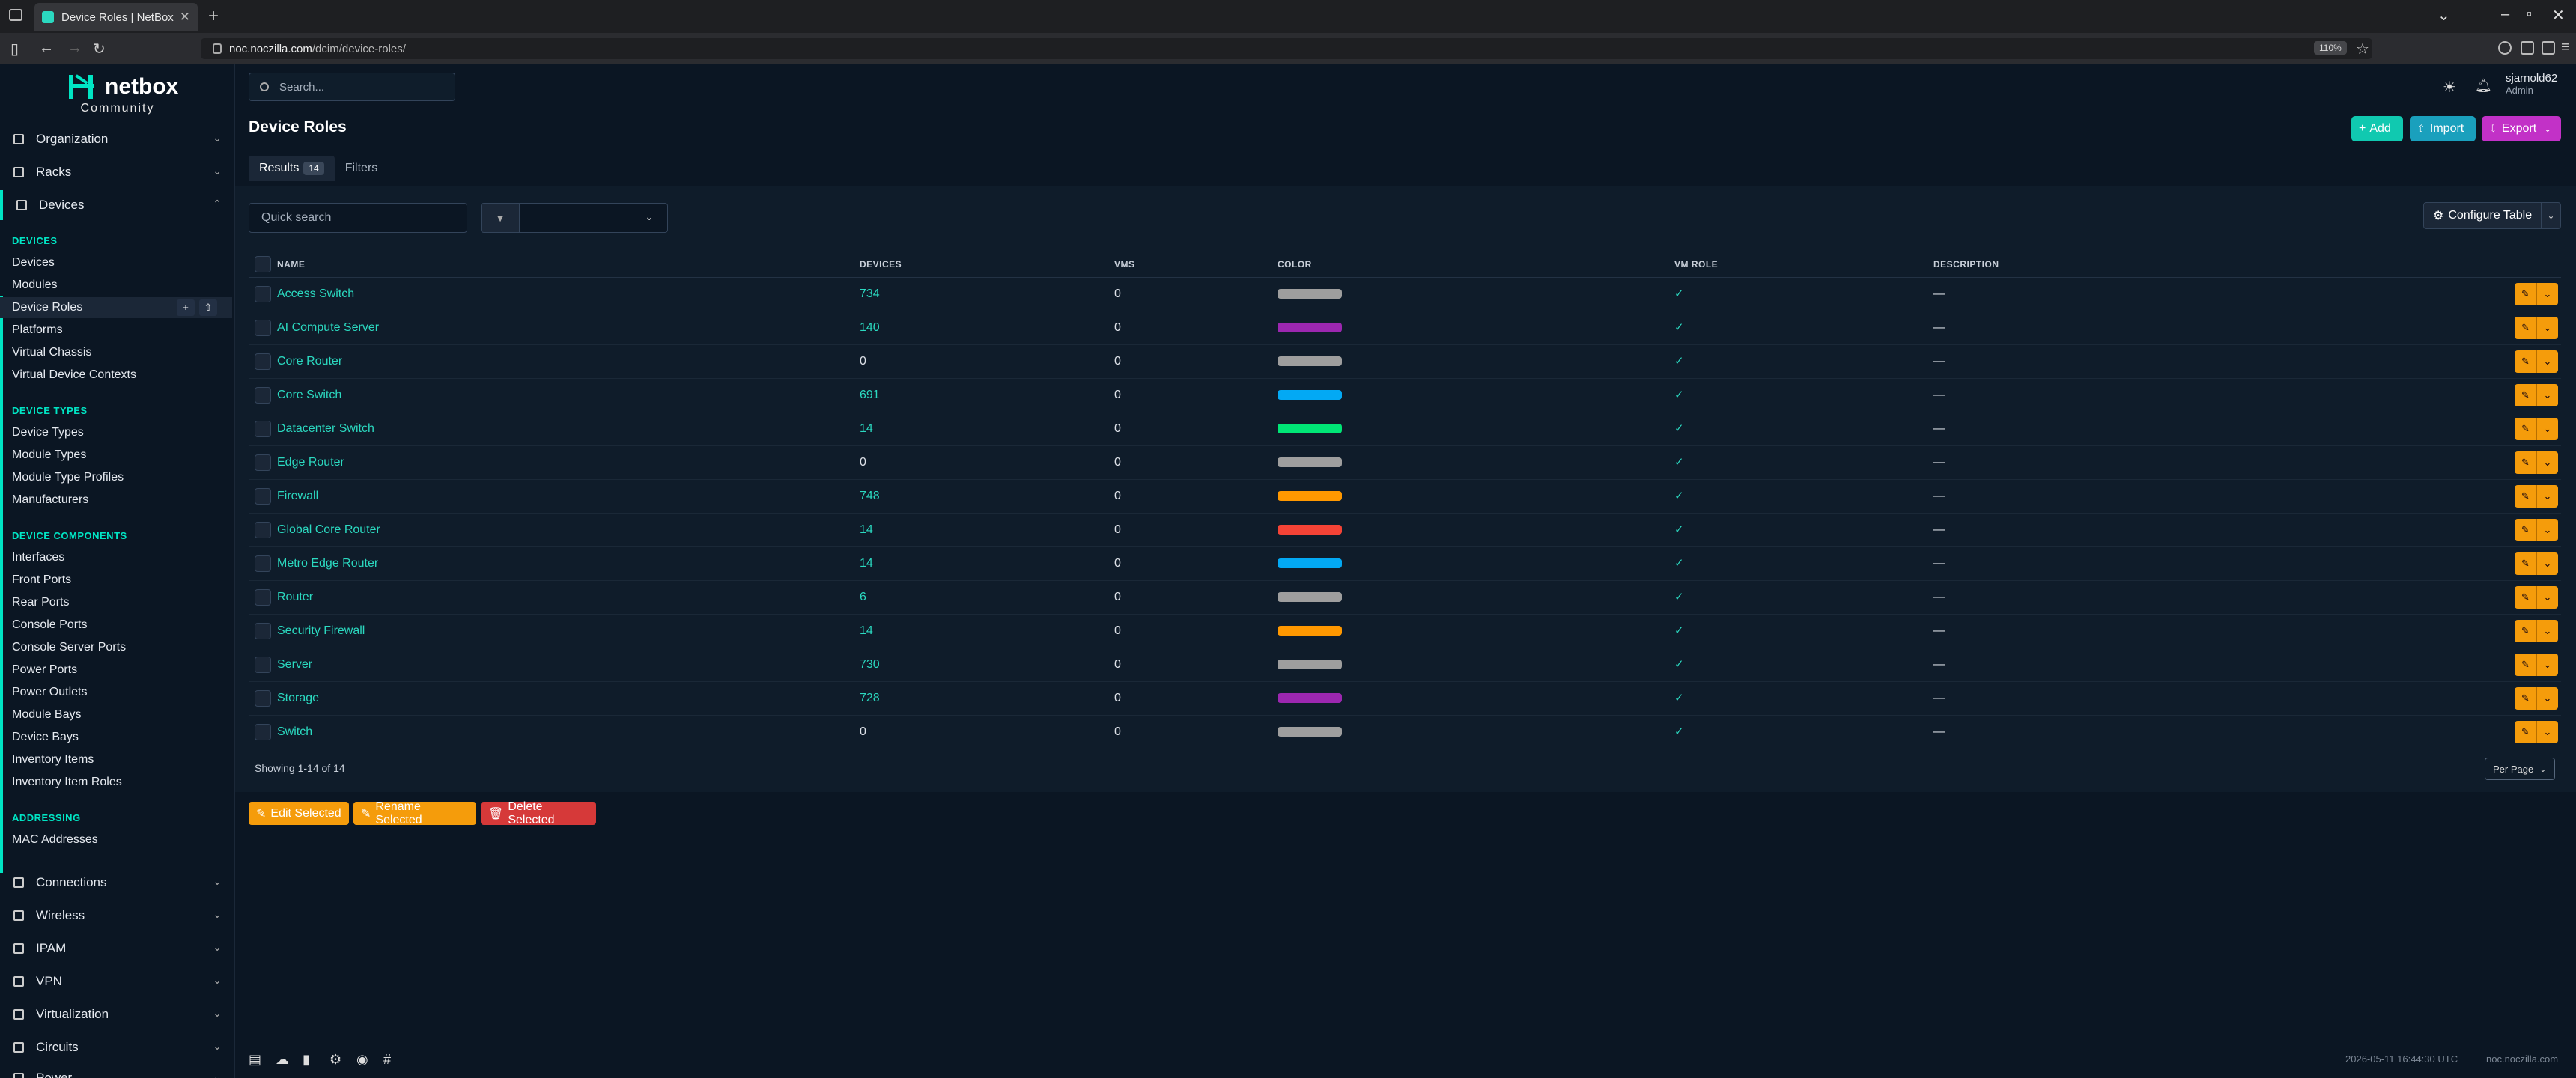  Describe the element at coordinates (116, 375) in the screenshot. I see `sidebar-item-virtual-device-contexts: Virtual Device Contexts` at that location.